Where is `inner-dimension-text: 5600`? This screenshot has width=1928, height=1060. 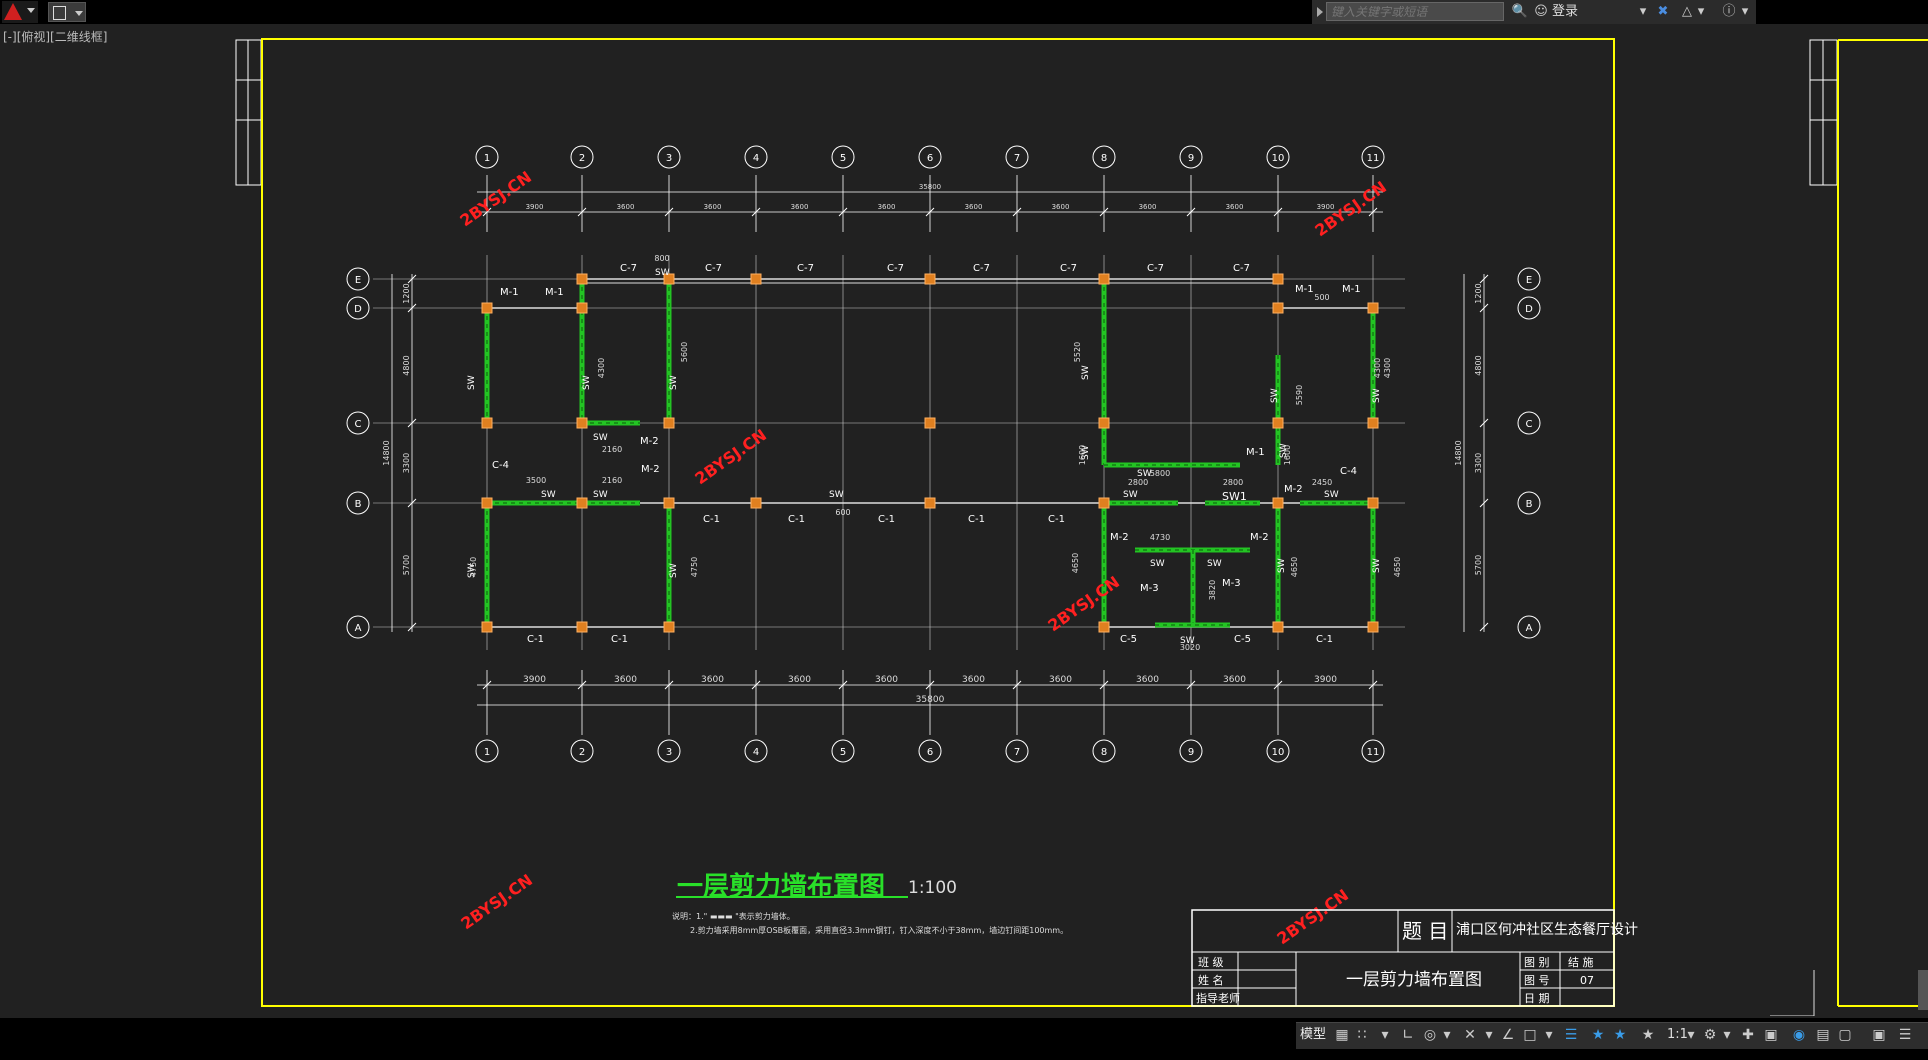
inner-dimension-text: 5600 is located at coordinates (684, 352).